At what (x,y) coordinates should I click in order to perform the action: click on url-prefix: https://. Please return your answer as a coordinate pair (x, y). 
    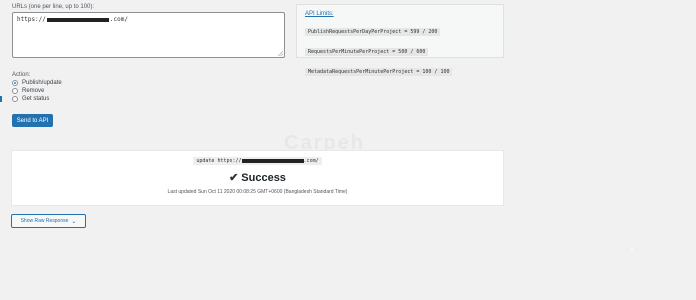
    Looking at the image, I should click on (31, 19).